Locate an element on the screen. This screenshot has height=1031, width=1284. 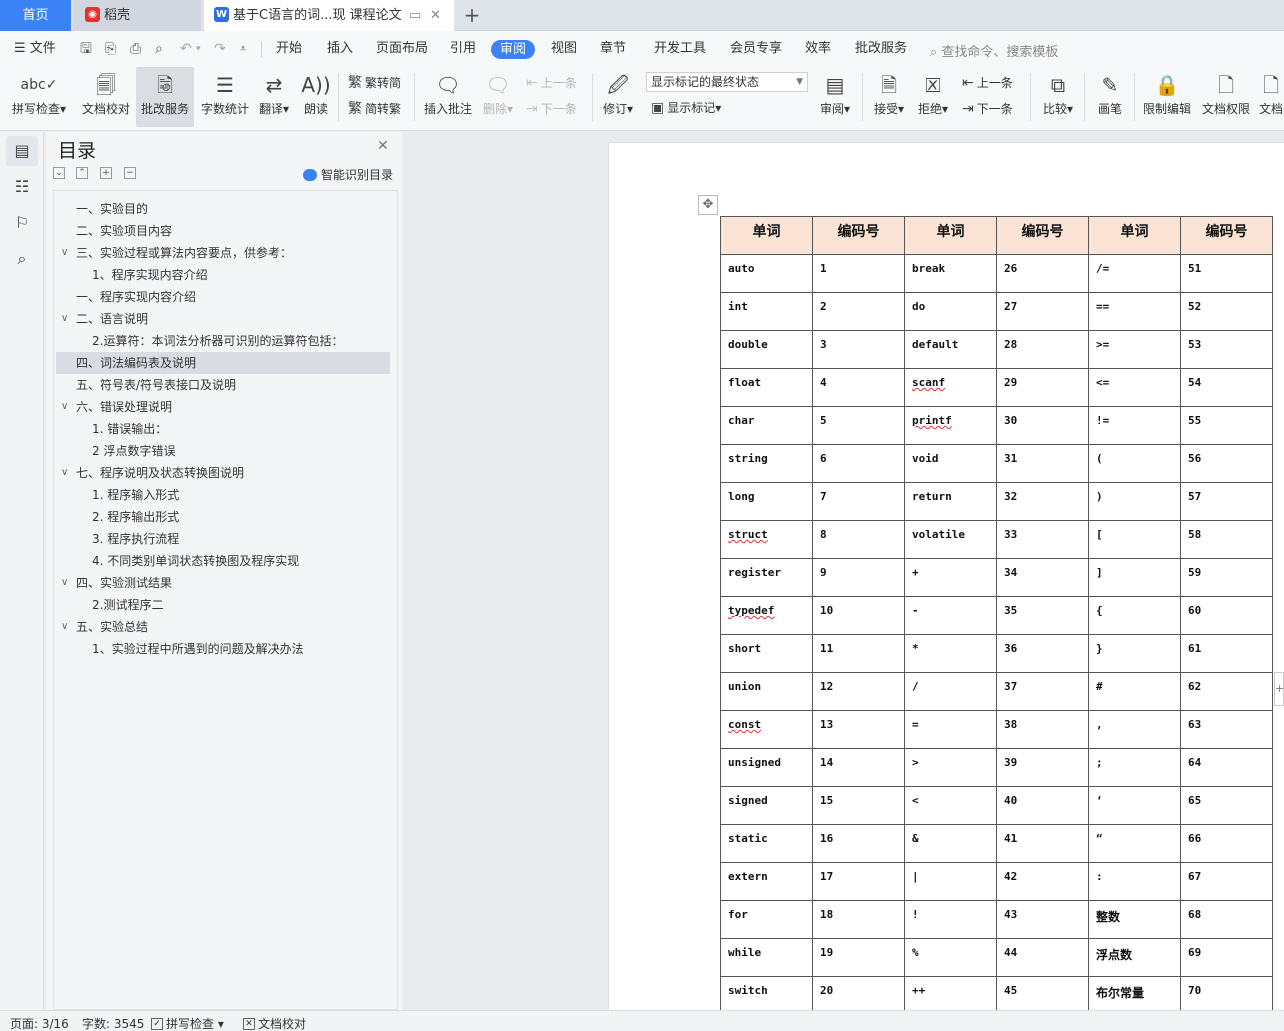
export-pdf-icon: ⎘ is located at coordinates (110, 49).